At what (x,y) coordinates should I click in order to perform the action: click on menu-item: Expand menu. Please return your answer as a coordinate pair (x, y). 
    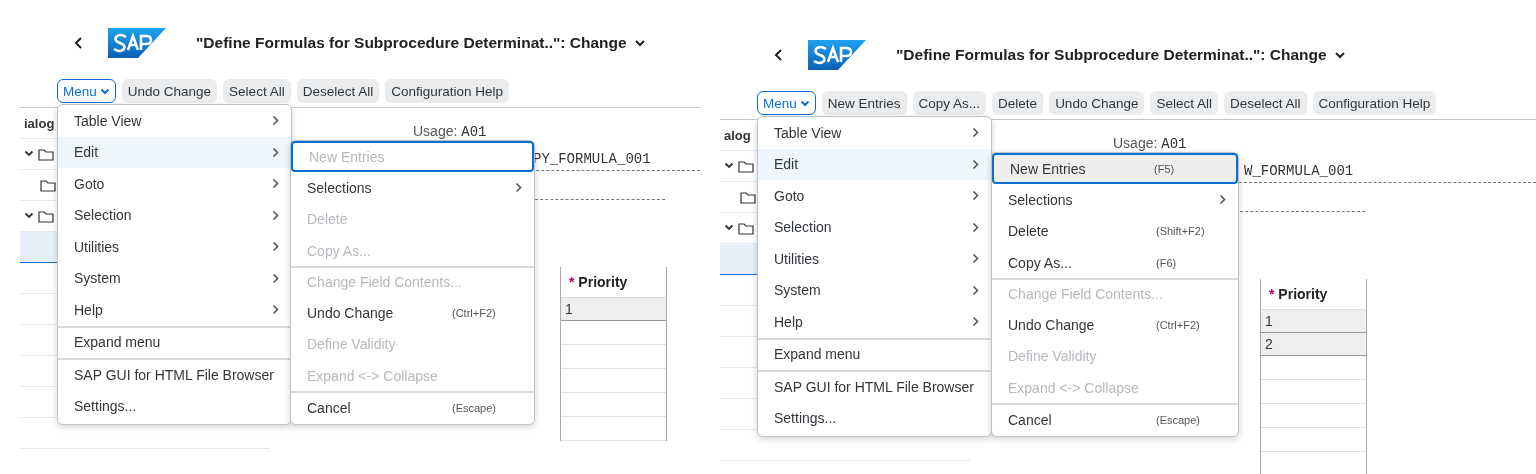
    Looking at the image, I should click on (874, 353).